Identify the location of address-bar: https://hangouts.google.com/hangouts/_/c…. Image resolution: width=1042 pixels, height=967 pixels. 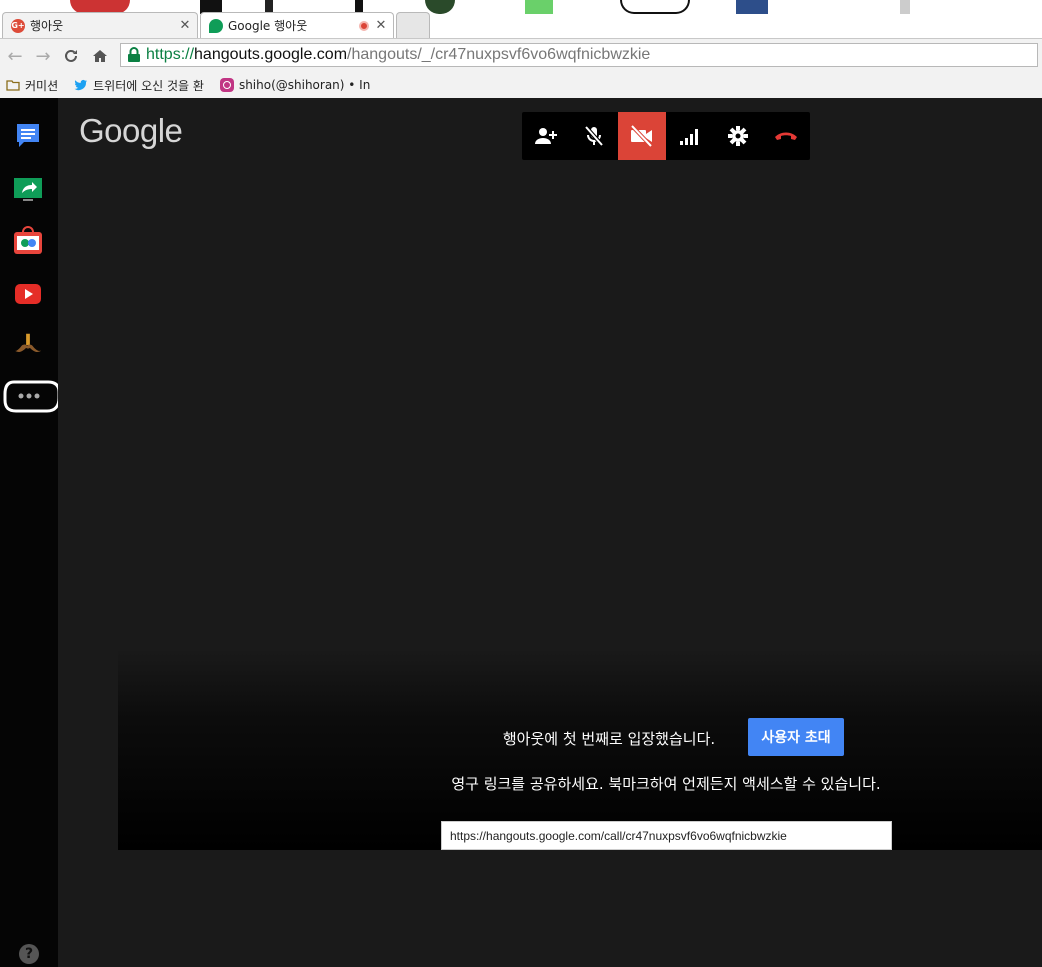
(579, 55).